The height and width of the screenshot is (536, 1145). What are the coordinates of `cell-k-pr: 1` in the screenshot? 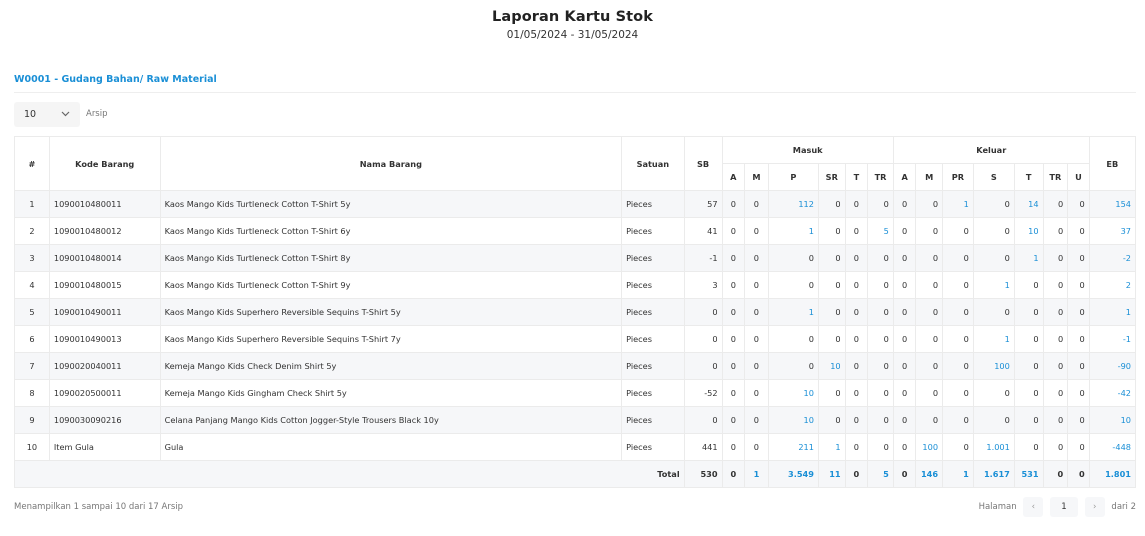 It's located at (958, 204).